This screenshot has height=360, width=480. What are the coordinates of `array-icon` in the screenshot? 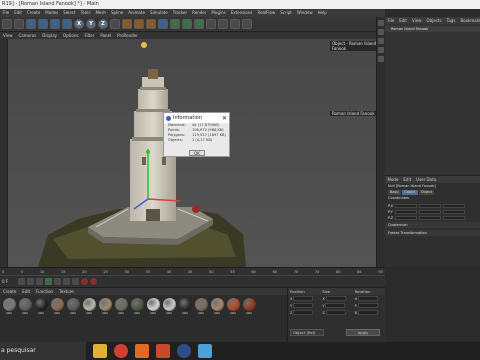 It's located at (199, 24).